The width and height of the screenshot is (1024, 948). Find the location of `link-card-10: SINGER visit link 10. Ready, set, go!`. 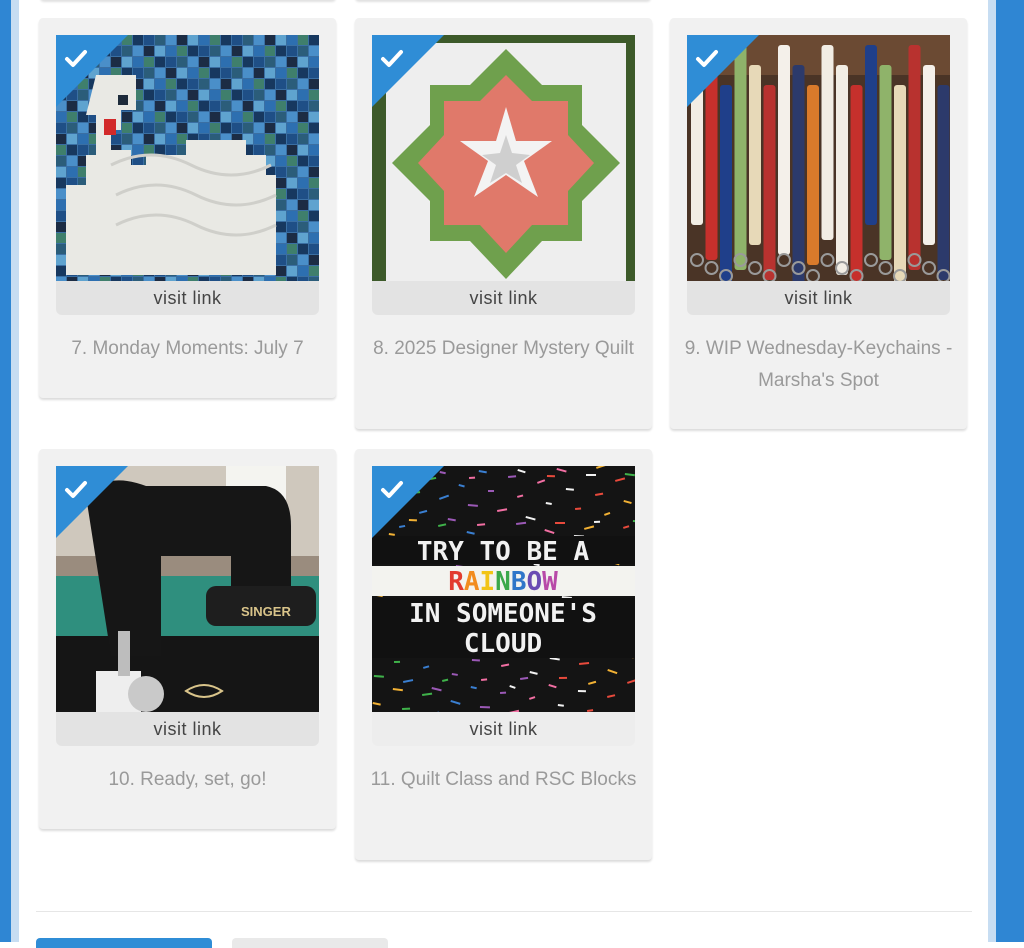

link-card-10: SINGER visit link 10. Ready, set, go! is located at coordinates (187, 639).